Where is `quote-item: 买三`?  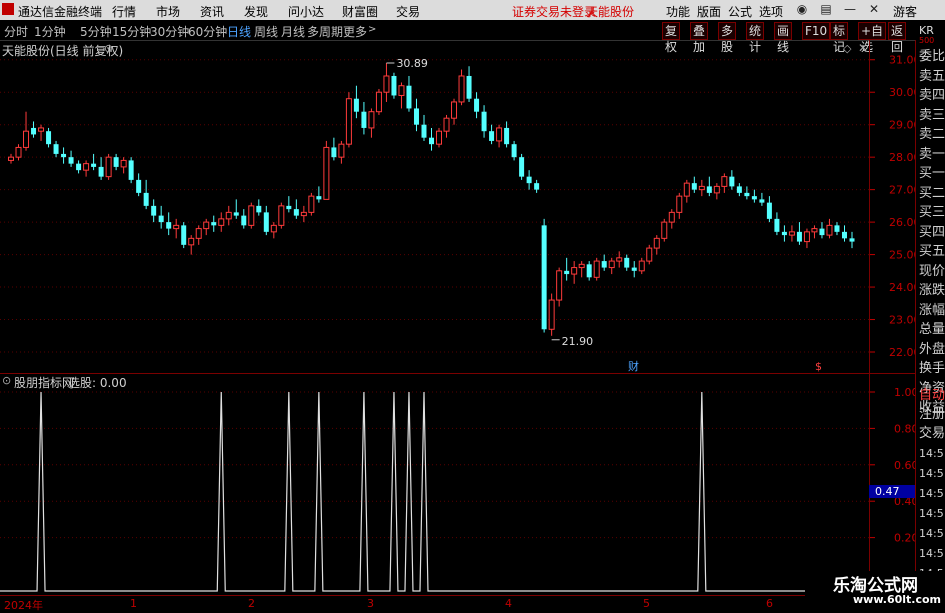 quote-item: 买三 is located at coordinates (932, 212).